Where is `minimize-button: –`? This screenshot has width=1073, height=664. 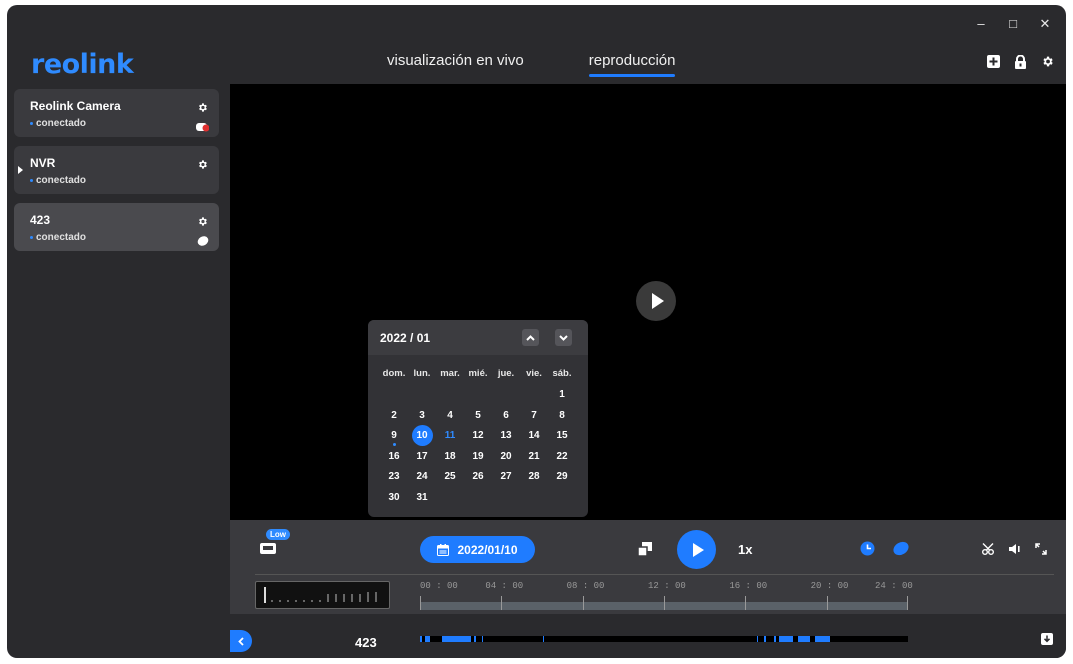
minimize-button: – is located at coordinates (981, 24).